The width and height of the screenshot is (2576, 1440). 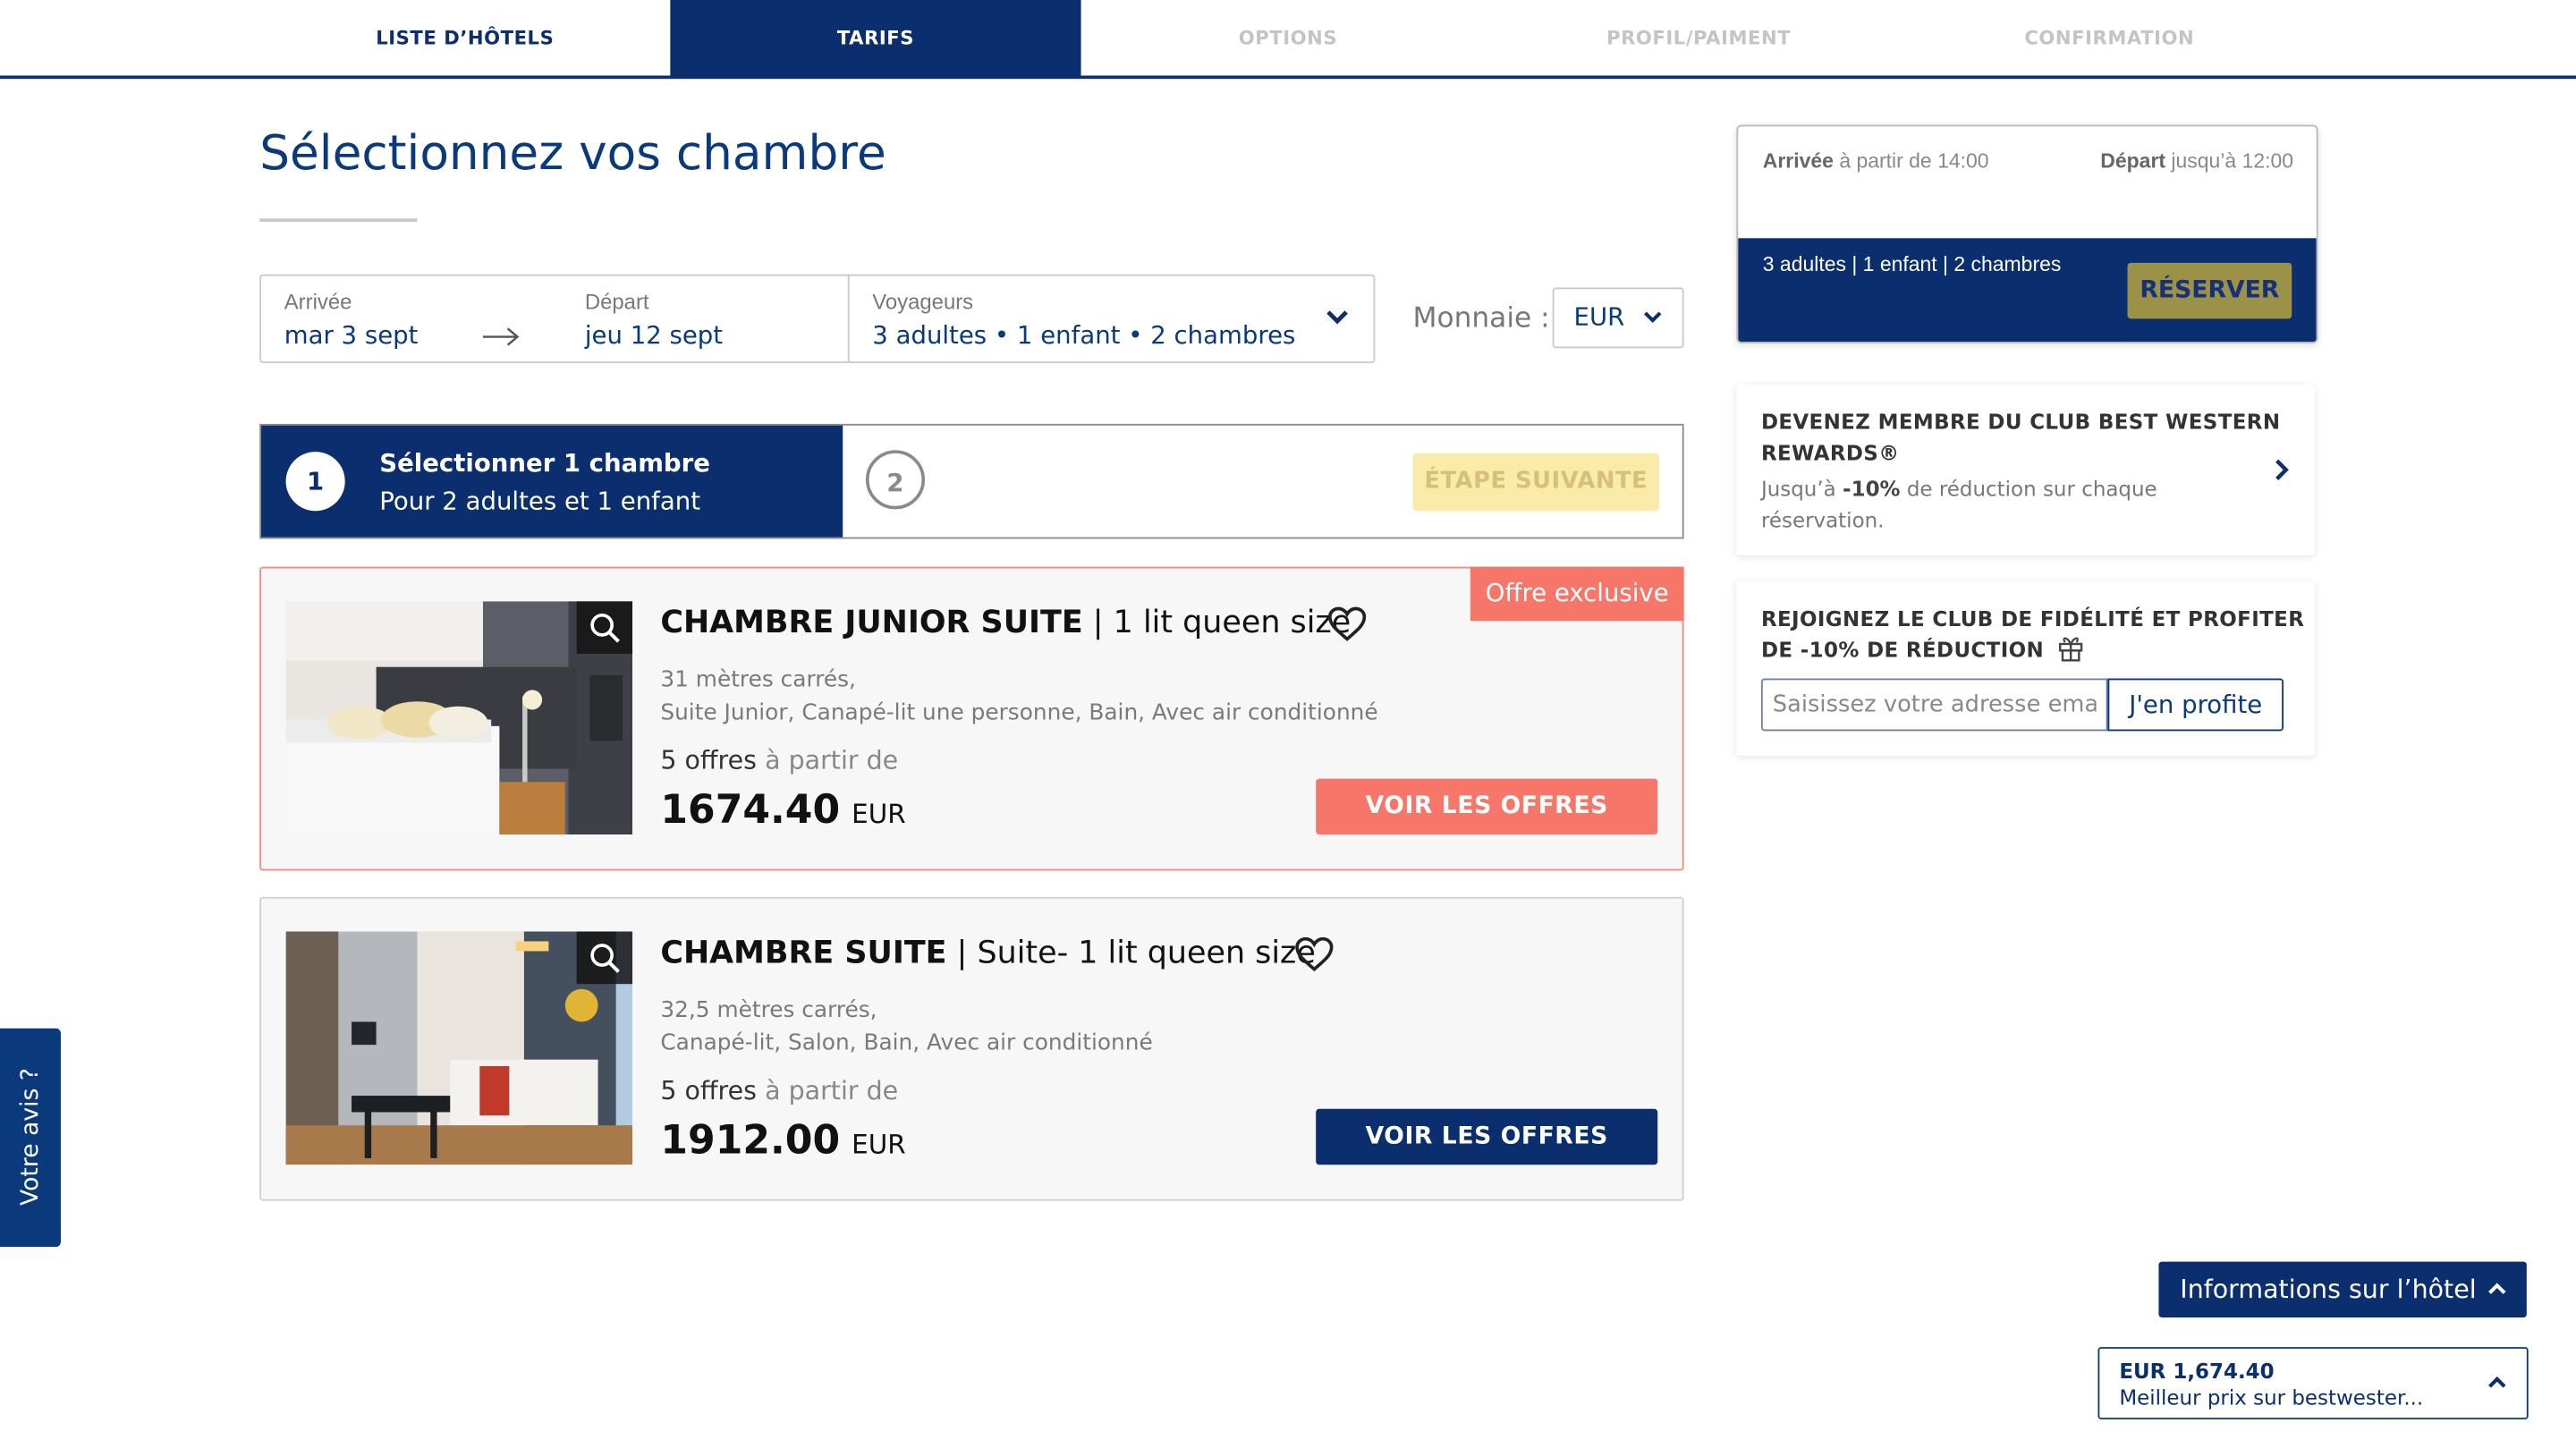 I want to click on step-1-circle: 1, so click(x=315, y=482).